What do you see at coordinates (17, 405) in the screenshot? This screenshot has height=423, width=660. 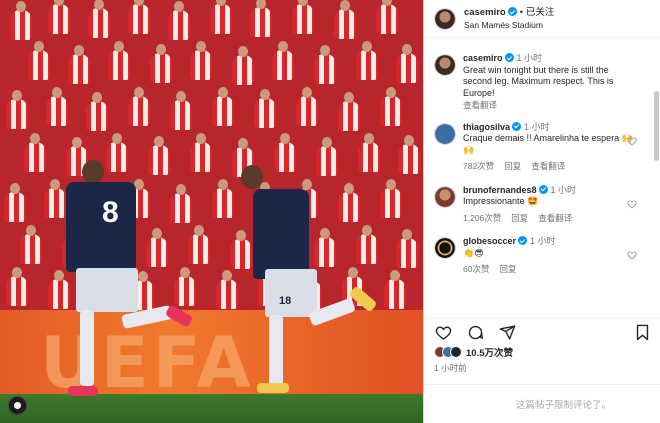 I see `profile-tag-button` at bounding box center [17, 405].